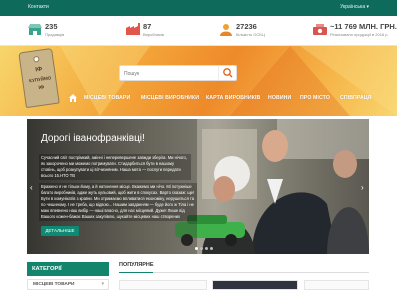 The image size is (397, 290). What do you see at coordinates (147, 26) in the screenshot?
I see `stat-value: 87` at bounding box center [147, 26].